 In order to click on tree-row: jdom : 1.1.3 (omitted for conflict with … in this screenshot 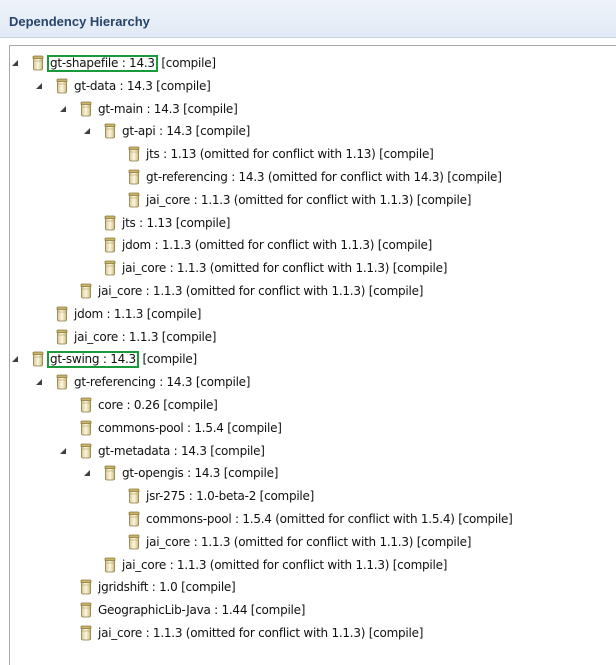, I will do `click(308, 245)`.